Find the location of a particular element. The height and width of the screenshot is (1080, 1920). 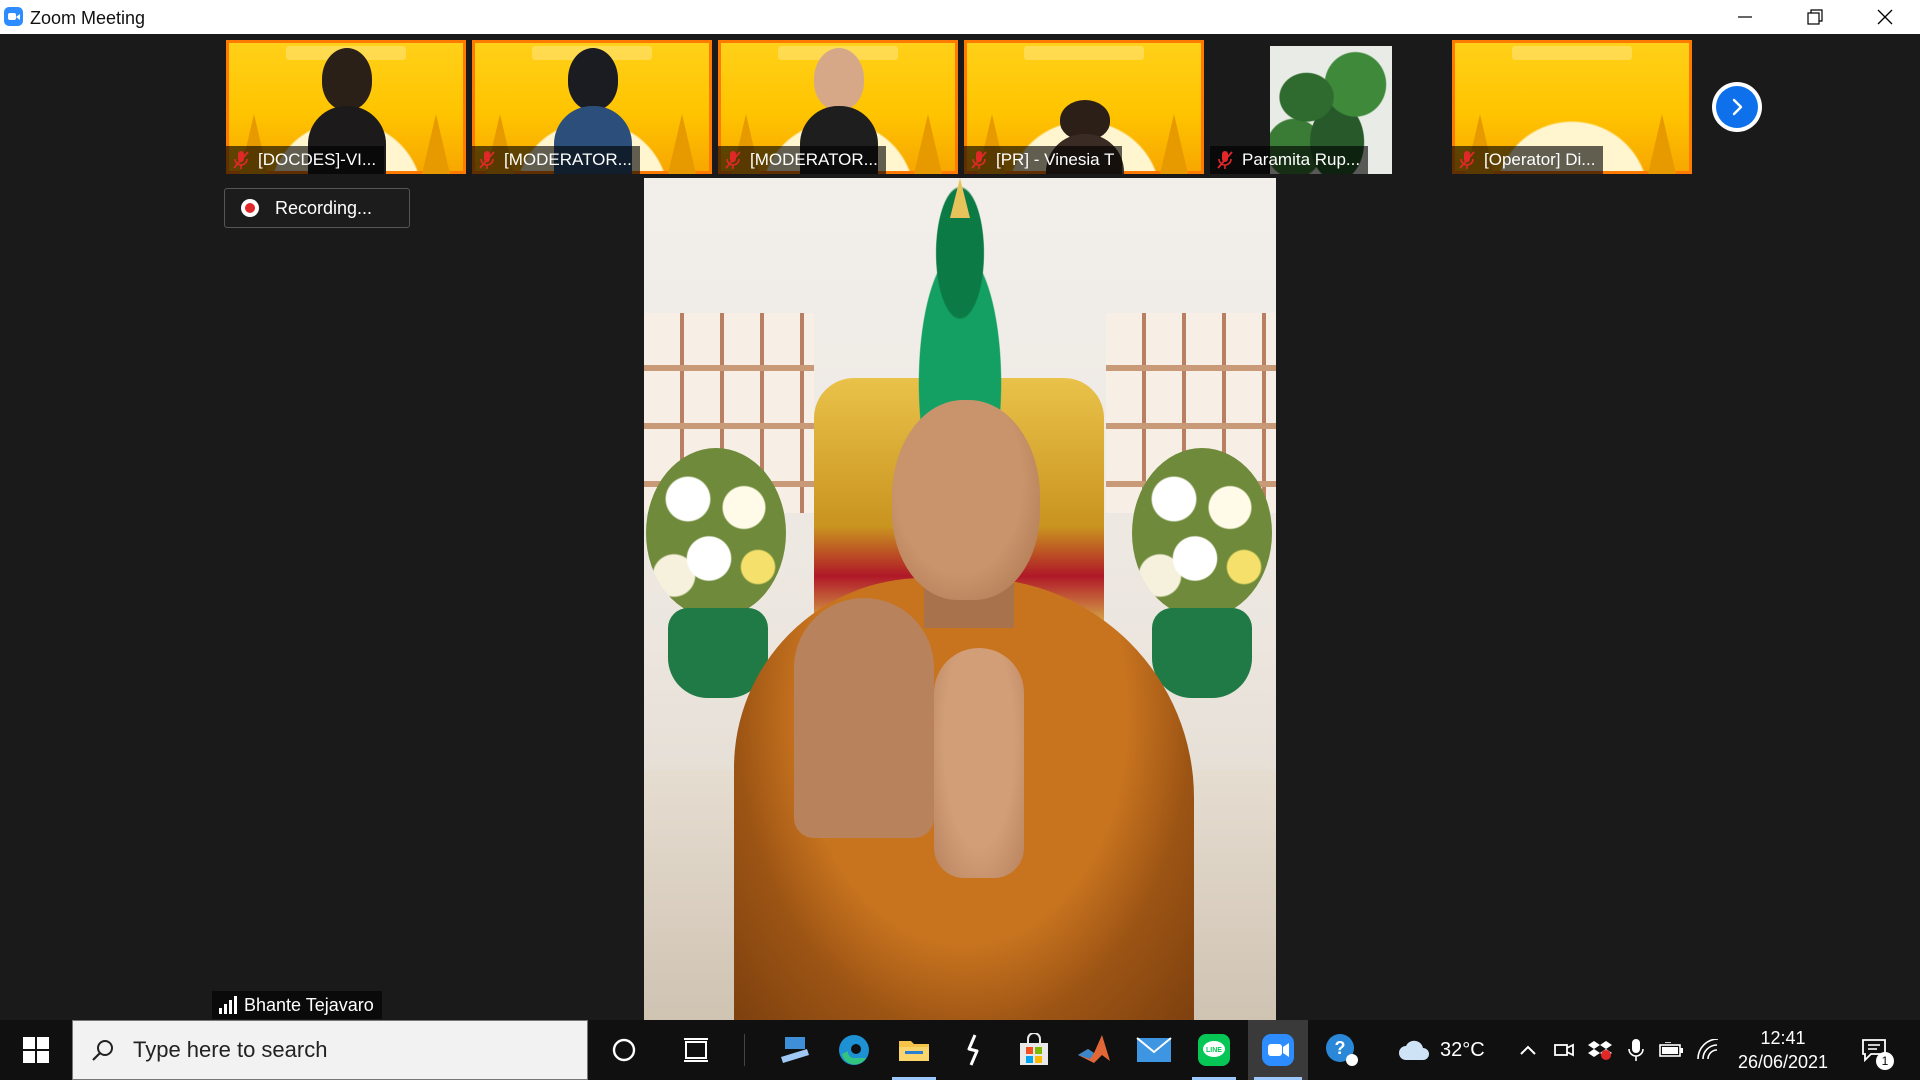

minimize-icon is located at coordinates (1745, 17).